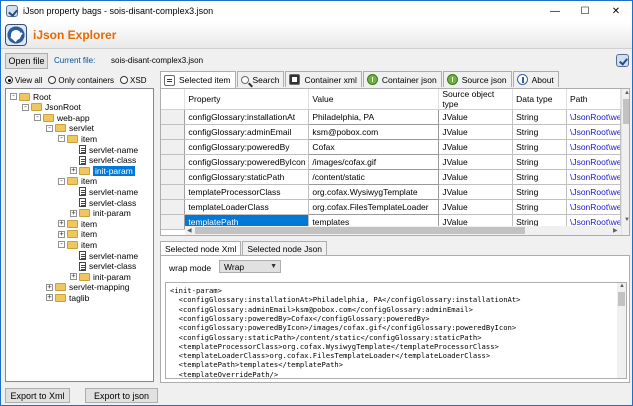 The image size is (633, 406). I want to click on grid-cell-property: configGlossary:staticPath, so click(247, 177).